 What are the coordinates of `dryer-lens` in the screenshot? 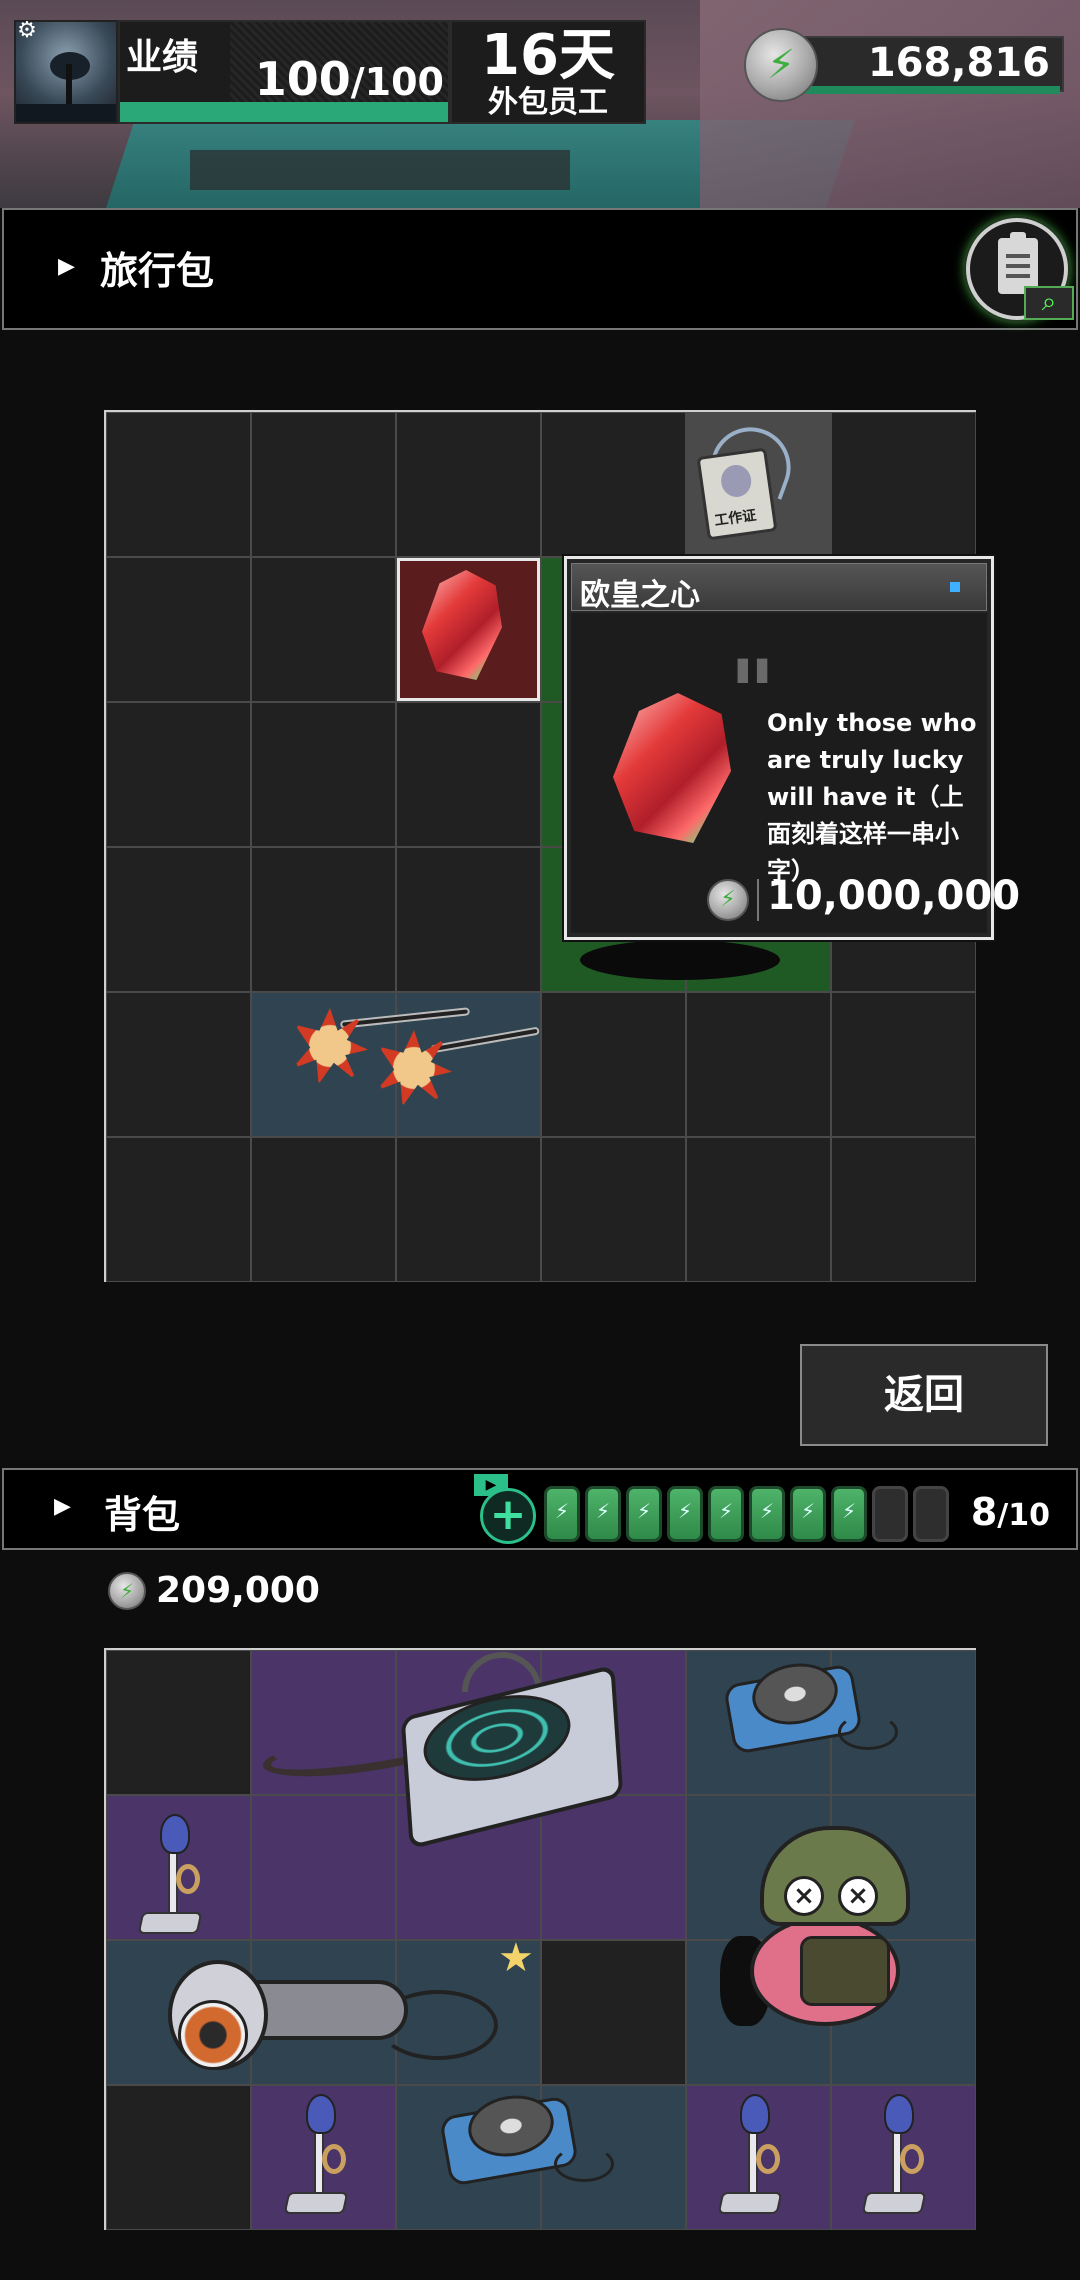 It's located at (213, 2035).